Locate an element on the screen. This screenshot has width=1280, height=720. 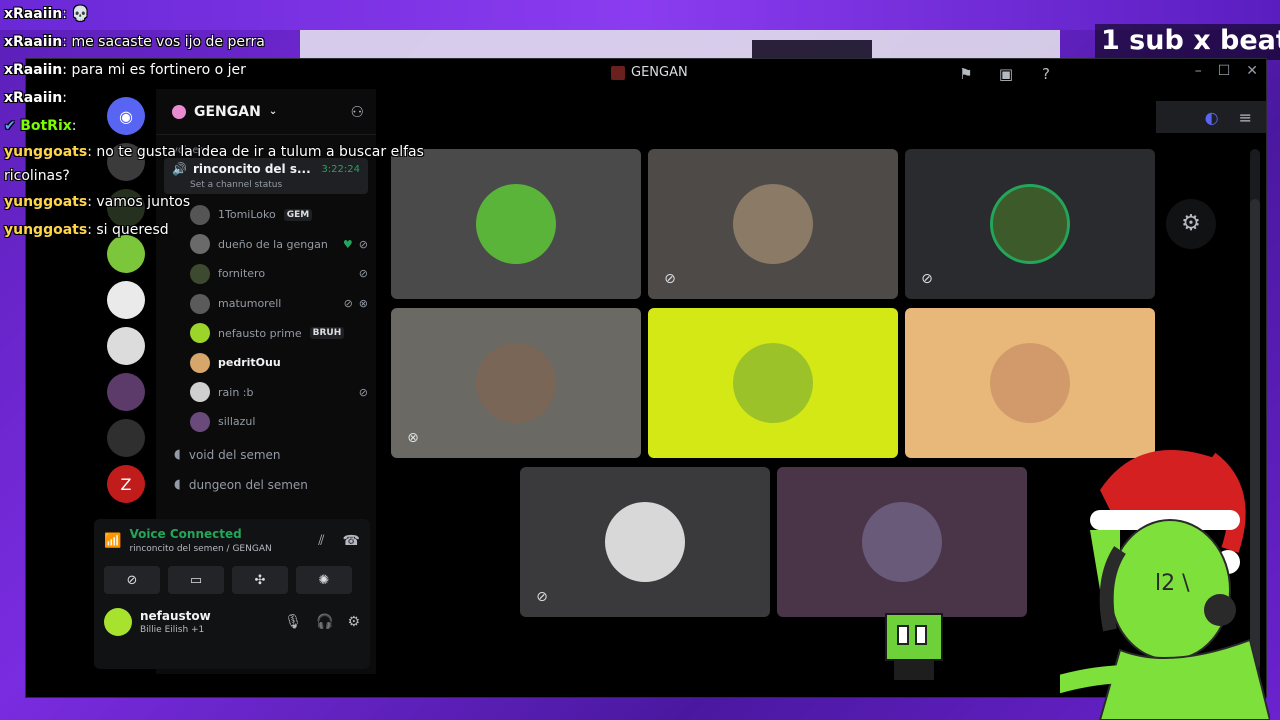
signal-icon: 📶 is located at coordinates (112, 541).